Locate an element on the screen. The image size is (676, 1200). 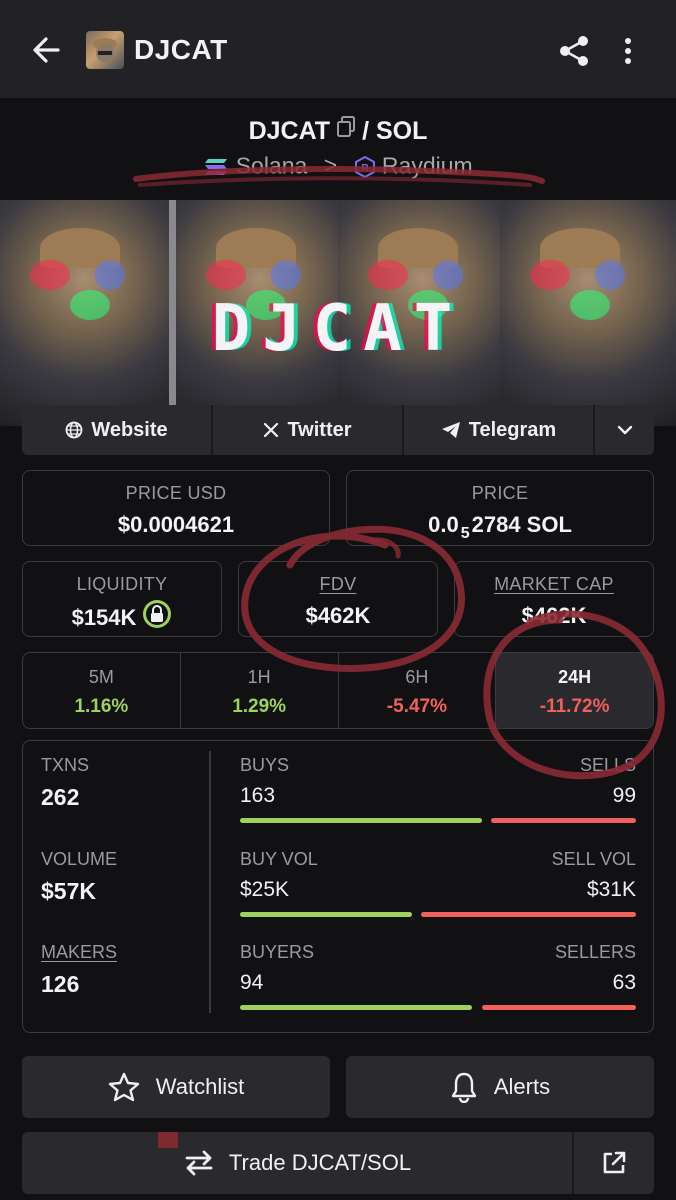
back-button is located at coordinates (46, 50).